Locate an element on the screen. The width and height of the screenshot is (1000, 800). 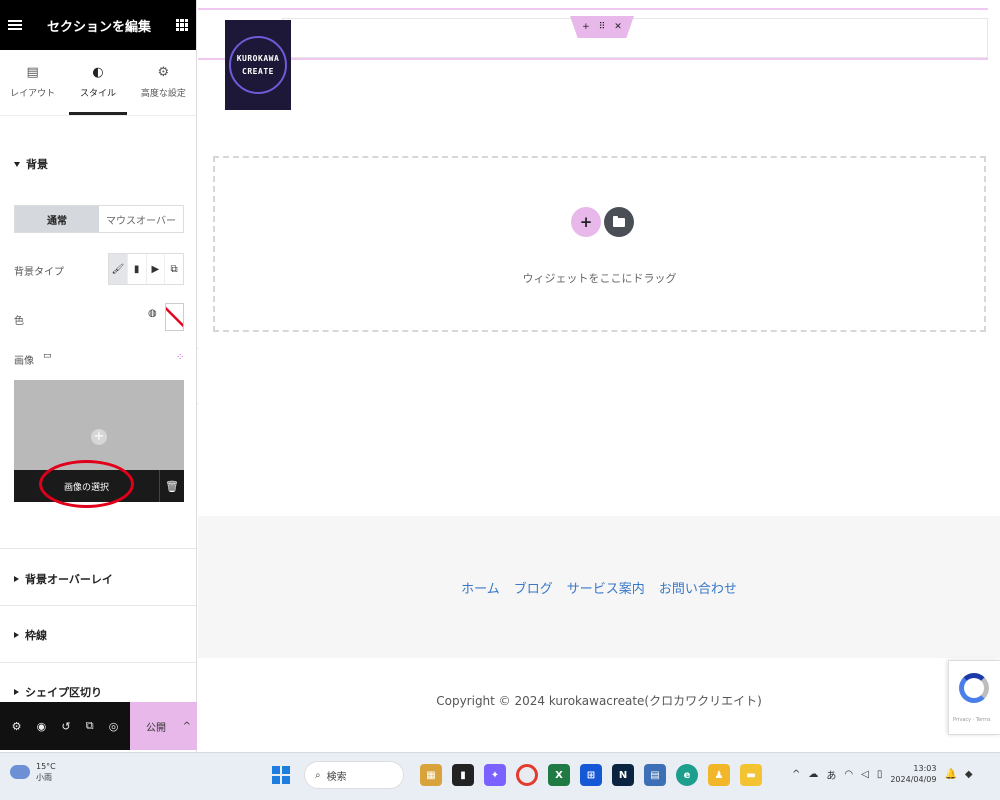
section-overlay-label: 背景オーバーレイ is located at coordinates (69, 579).